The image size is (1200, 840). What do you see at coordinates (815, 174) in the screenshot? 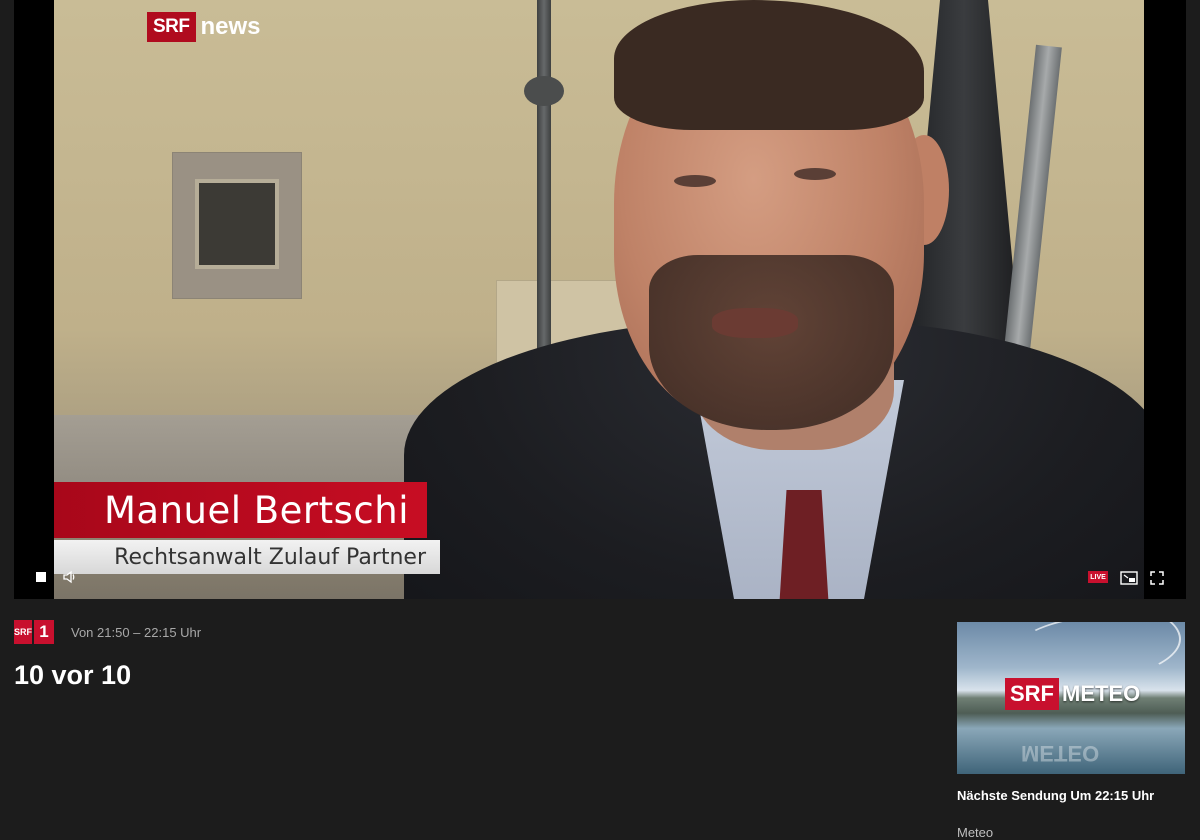
I see `person-eye-right` at bounding box center [815, 174].